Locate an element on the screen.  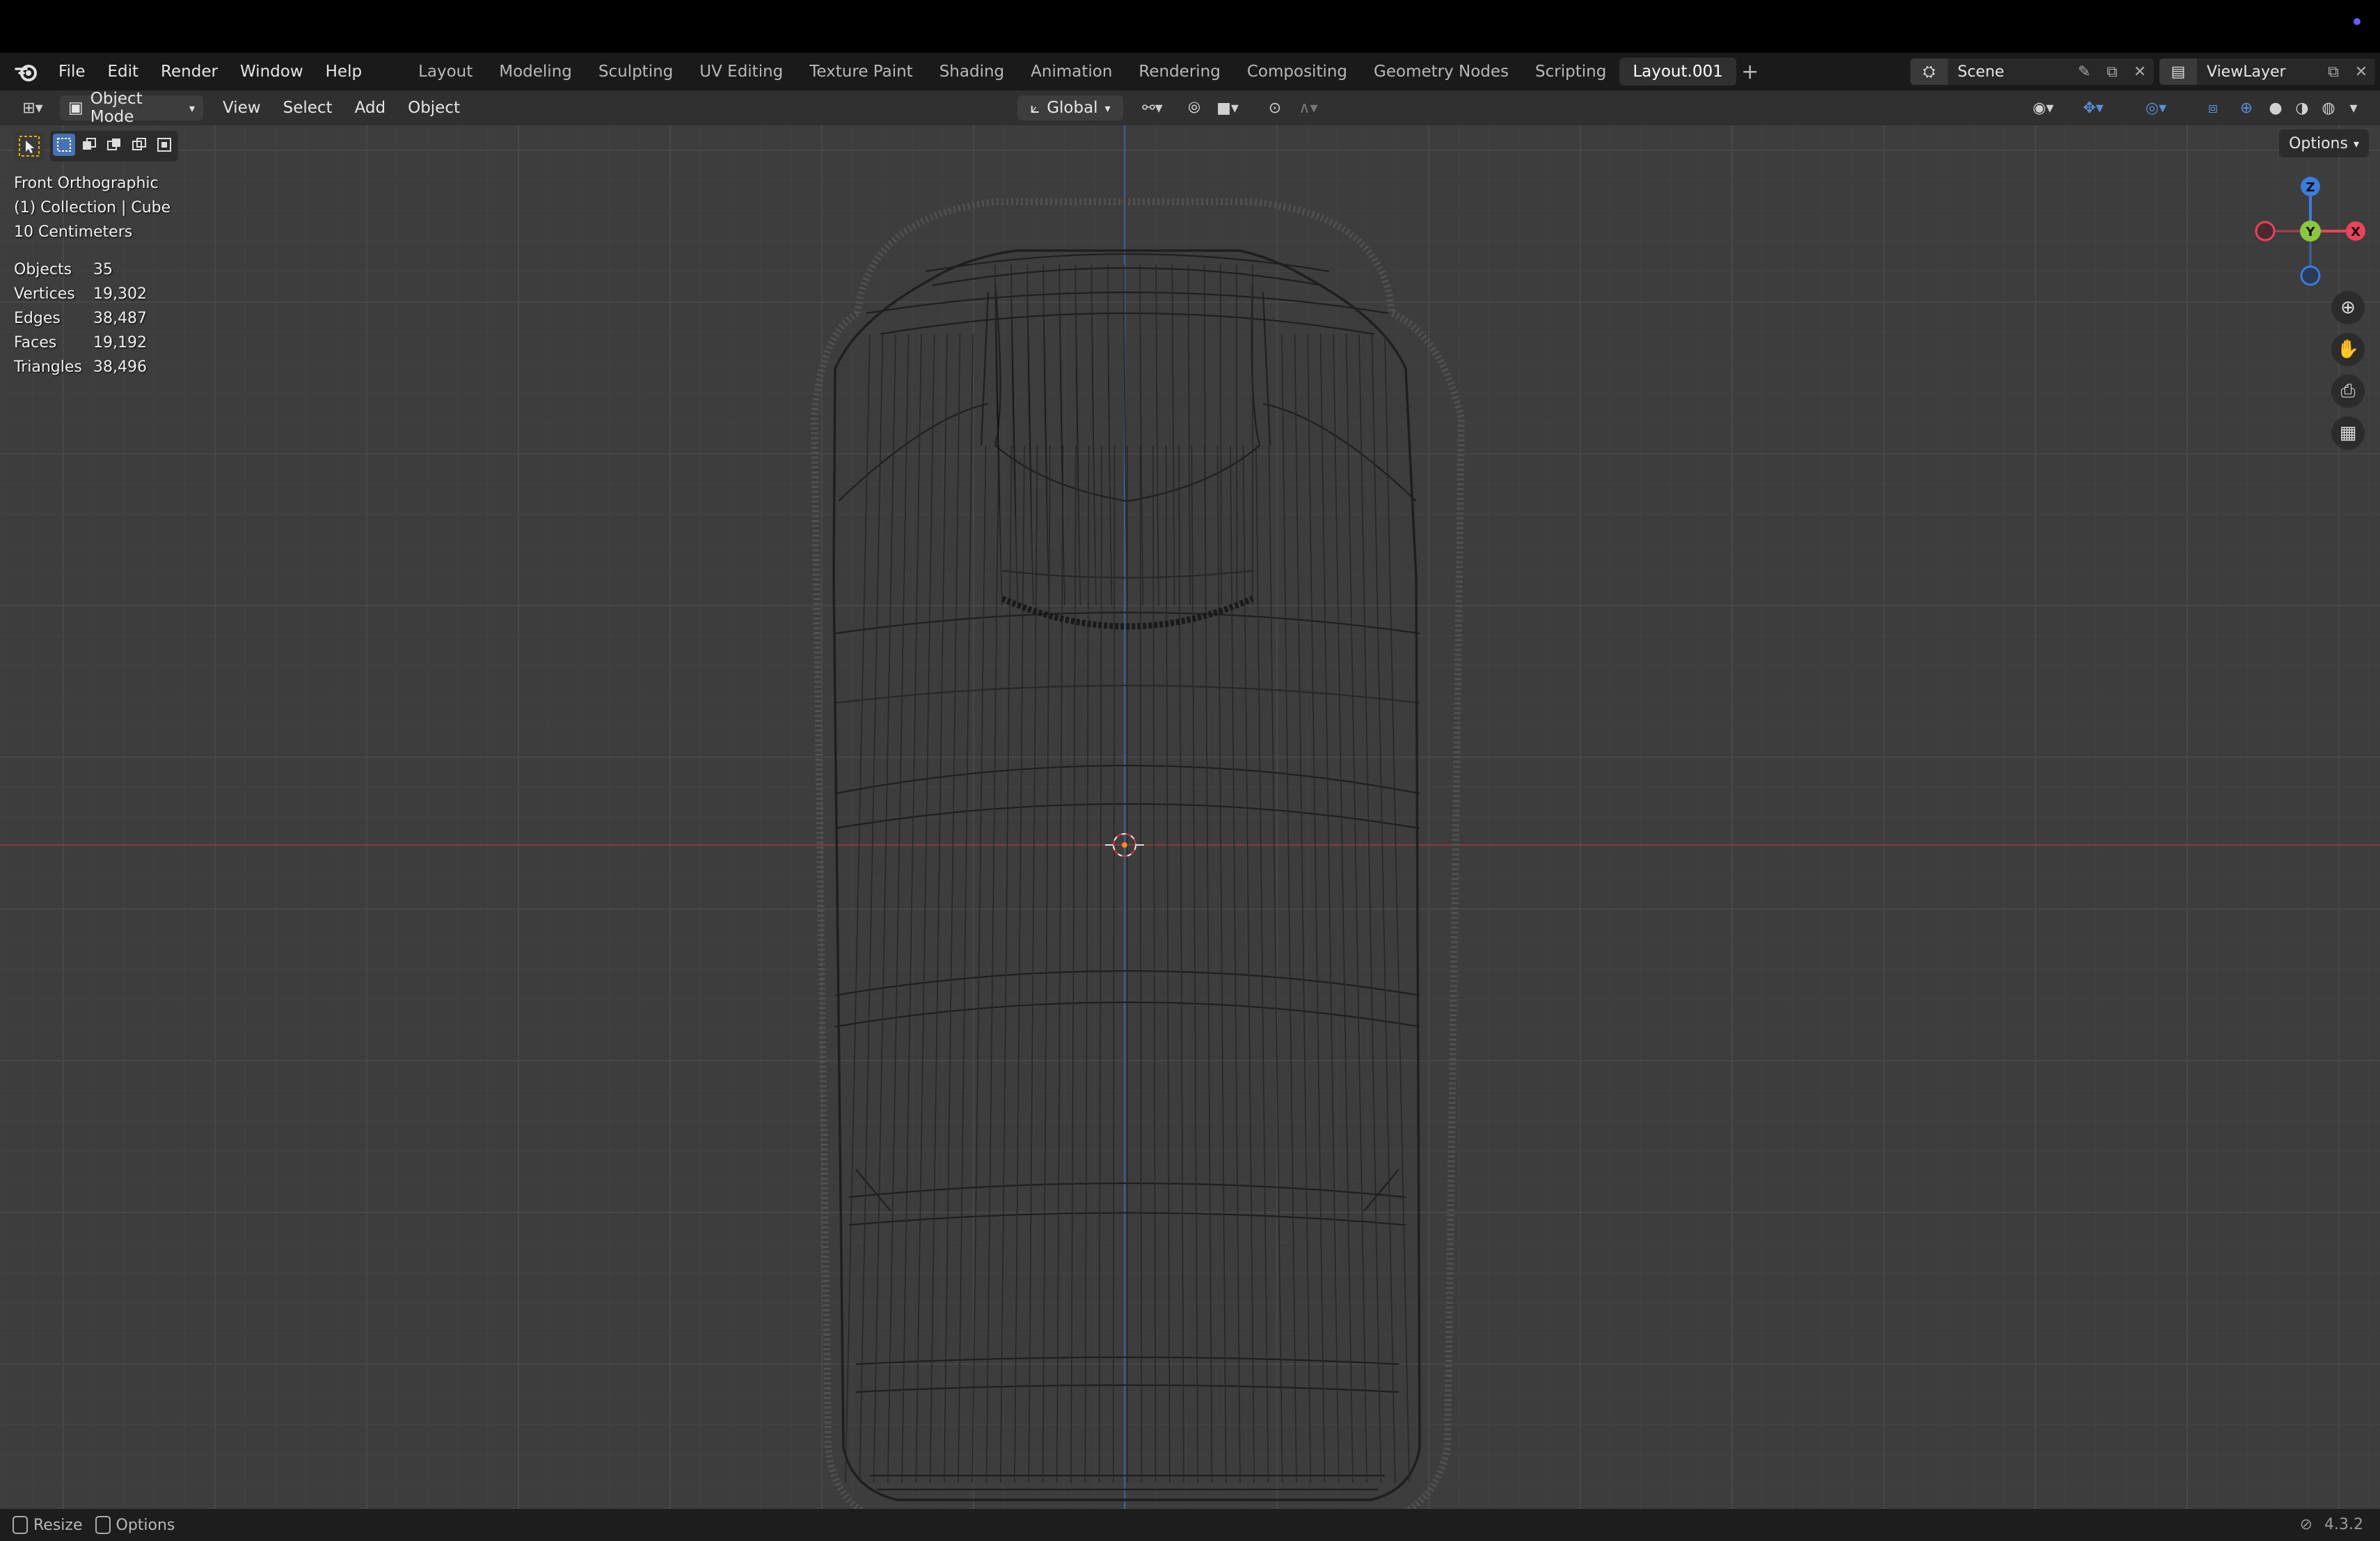
status-resize: Resize is located at coordinates (48, 1525).